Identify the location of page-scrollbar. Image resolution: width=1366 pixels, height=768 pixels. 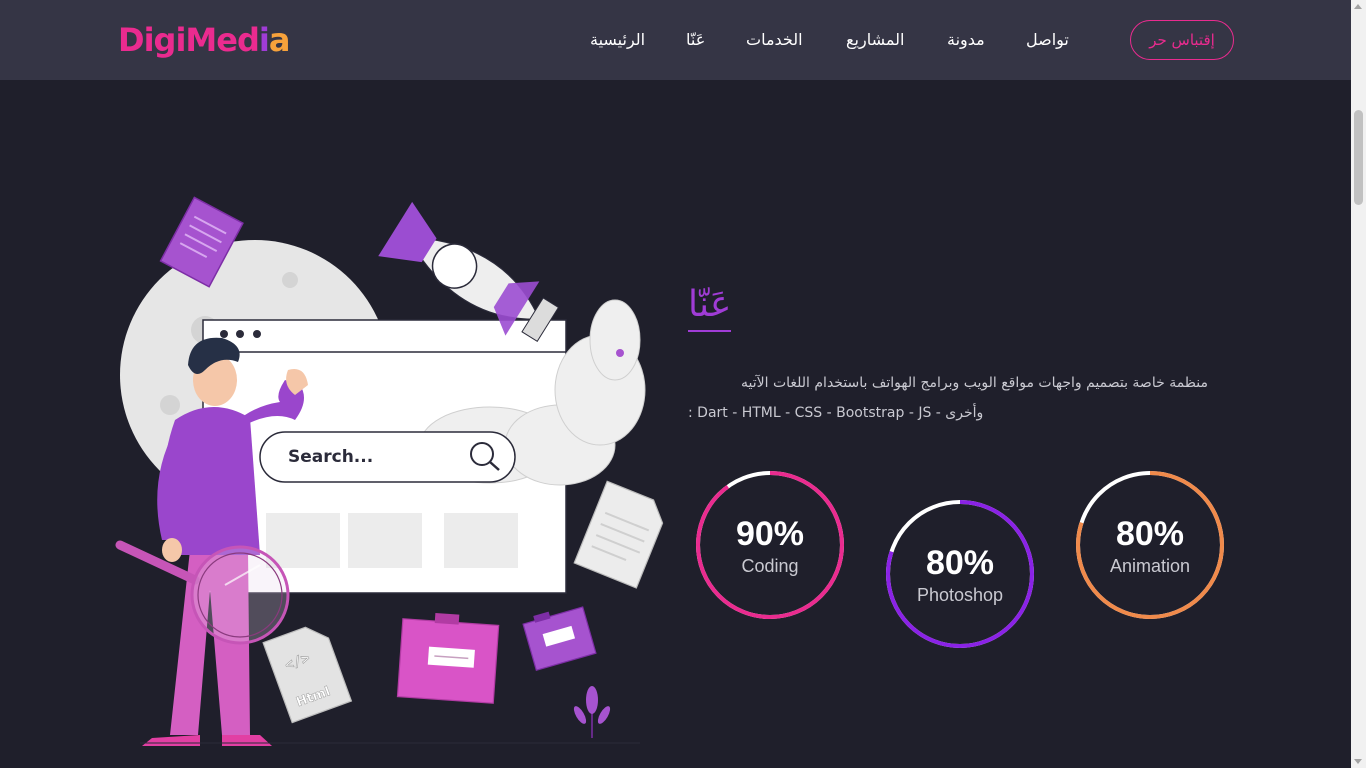
(1358, 384).